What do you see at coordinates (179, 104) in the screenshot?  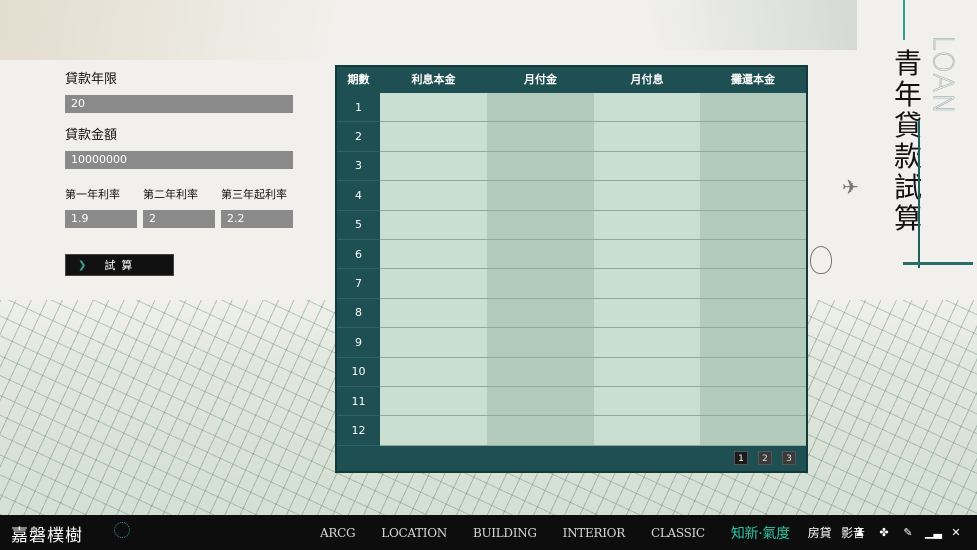 I see `years-input: 20` at bounding box center [179, 104].